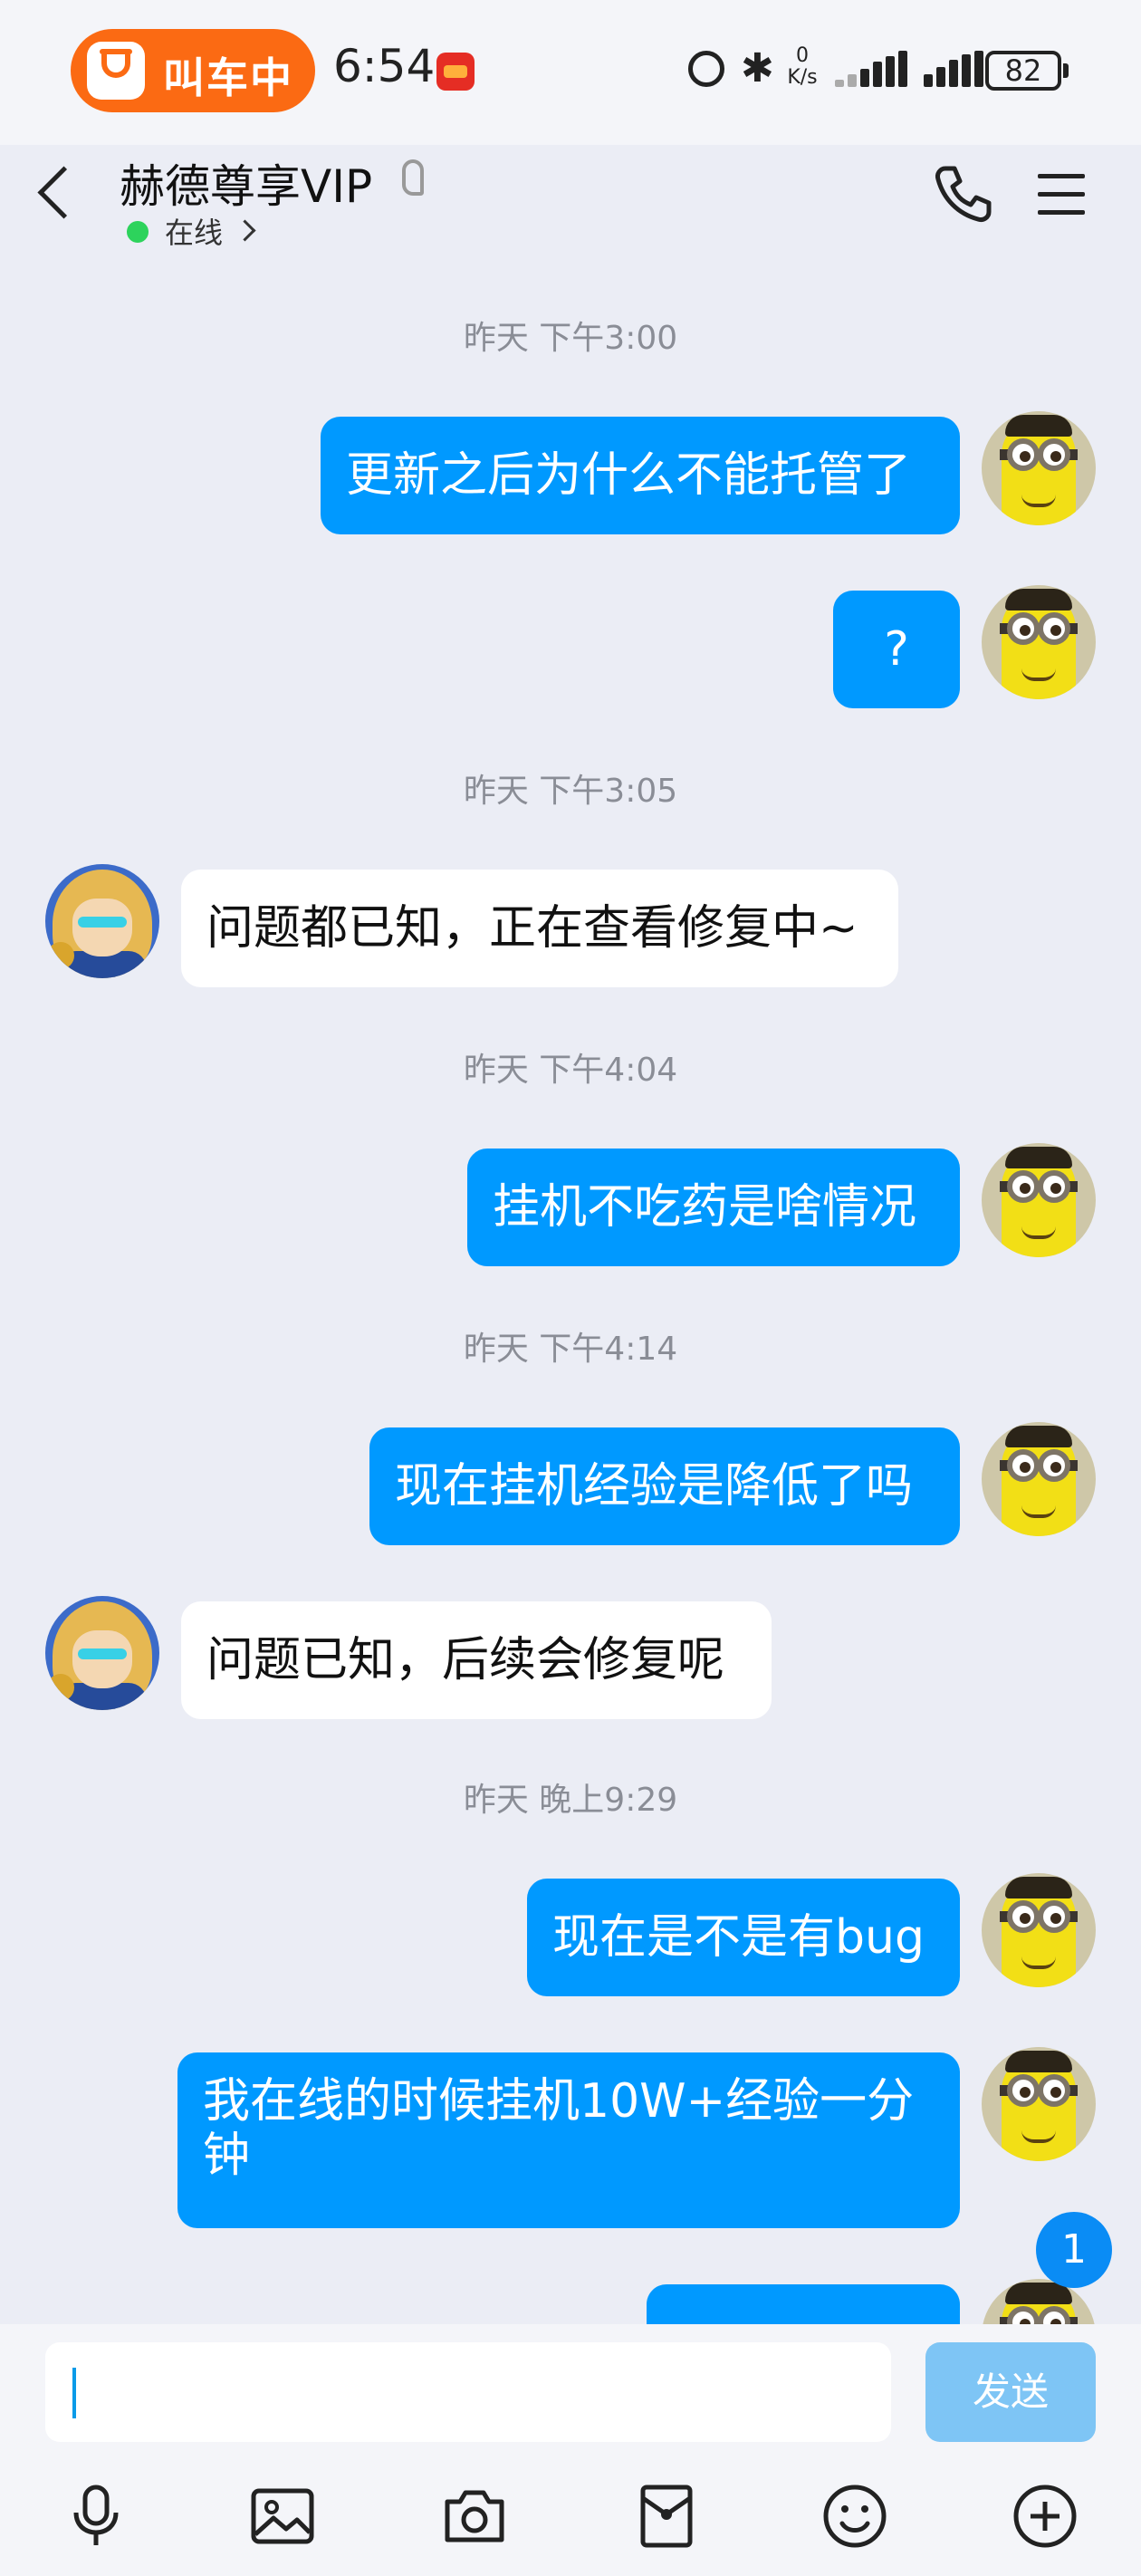  I want to click on plus-icon, so click(1045, 2516).